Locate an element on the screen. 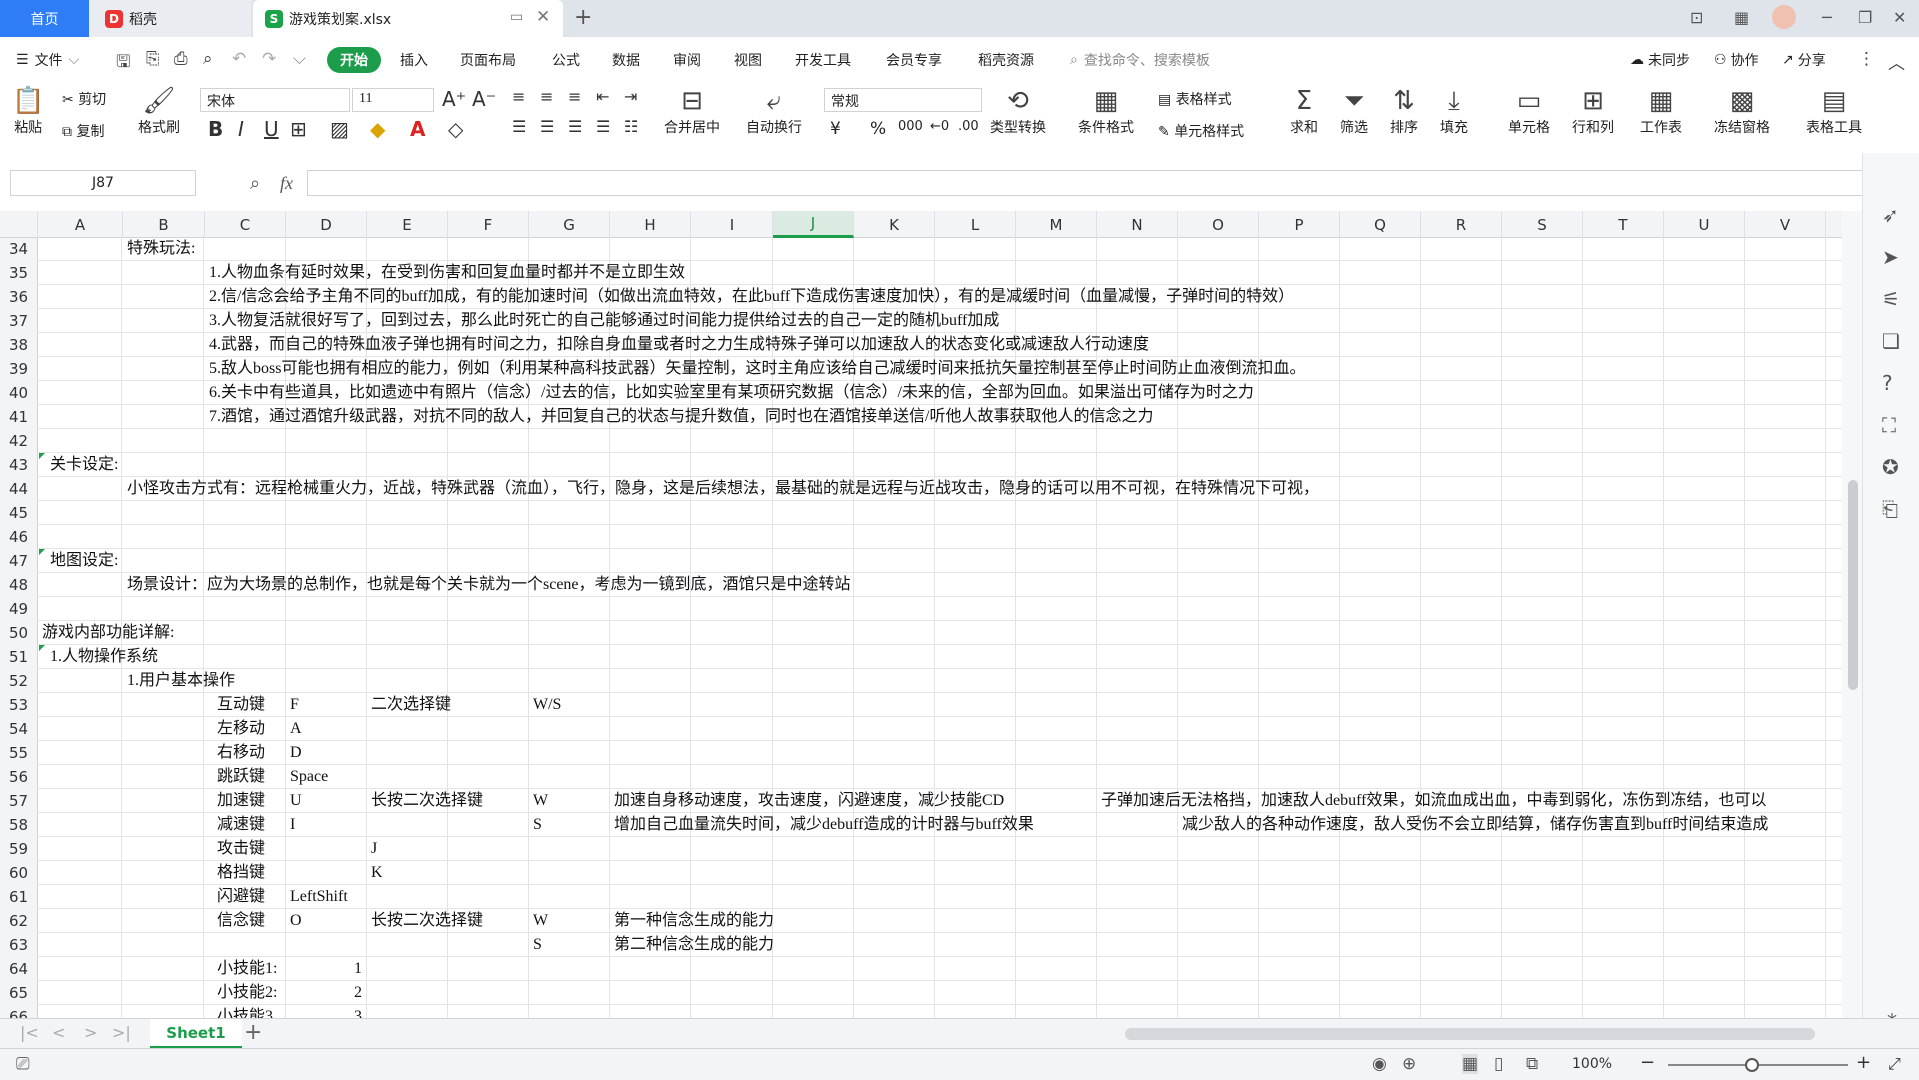 Image resolution: width=1919 pixels, height=1080 pixels. row-header: 47 is located at coordinates (19, 561).